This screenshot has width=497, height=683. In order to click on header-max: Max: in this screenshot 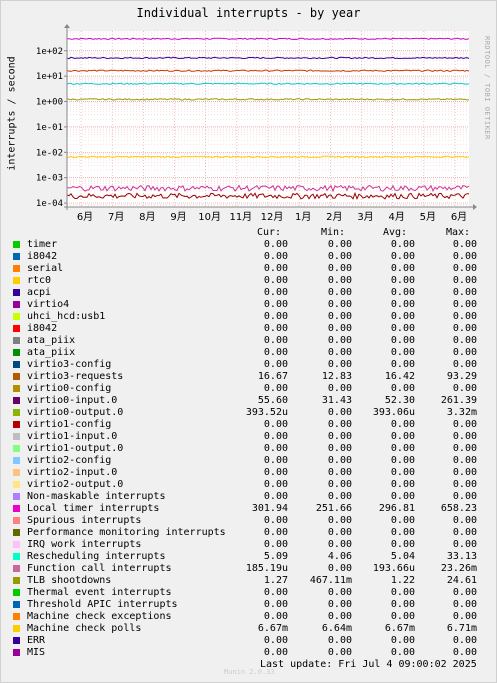, I will do `click(458, 232)`.